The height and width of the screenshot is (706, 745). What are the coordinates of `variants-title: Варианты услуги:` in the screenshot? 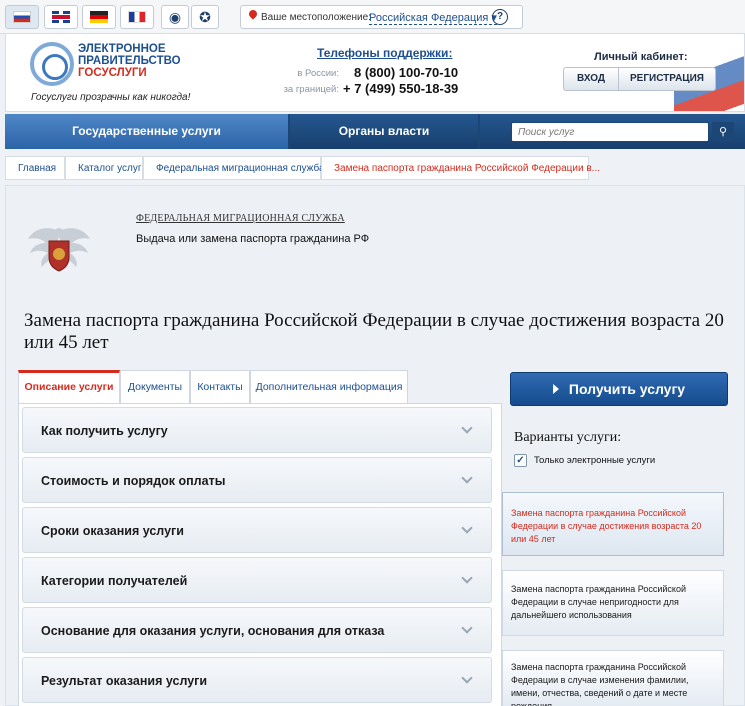 It's located at (568, 437).